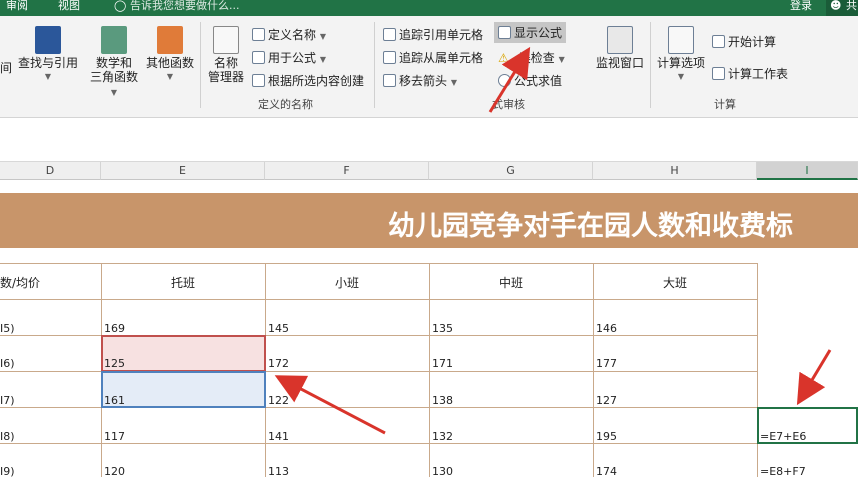  Describe the element at coordinates (509, 79) in the screenshot. I see `arrow-to-show-formulas` at that location.